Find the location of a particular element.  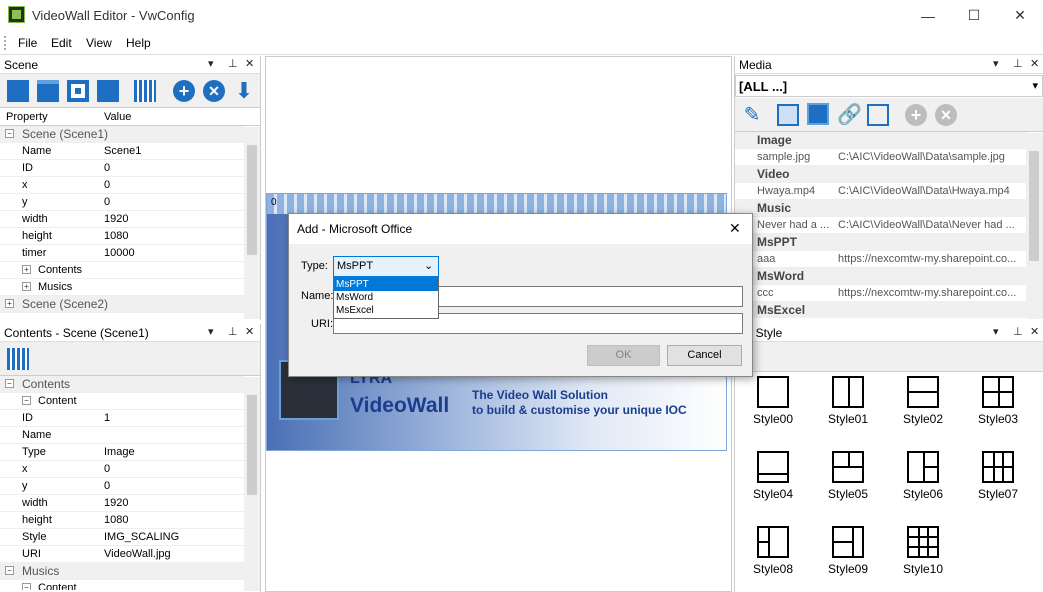

style-label: Style09 is located at coordinates (848, 569).